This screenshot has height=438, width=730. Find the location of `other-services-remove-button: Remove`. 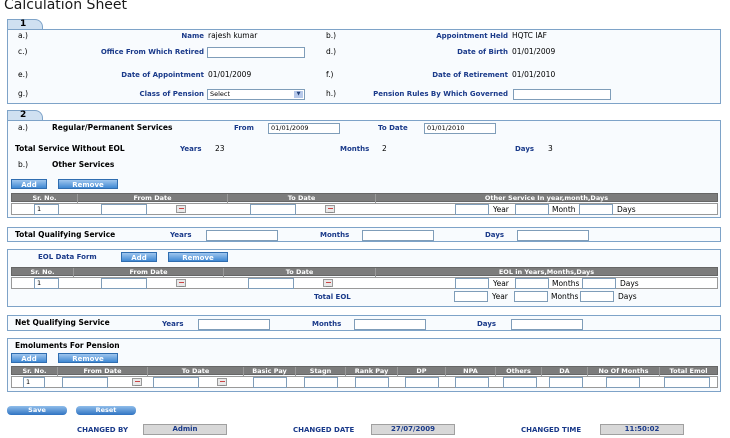

other-services-remove-button: Remove is located at coordinates (88, 184).